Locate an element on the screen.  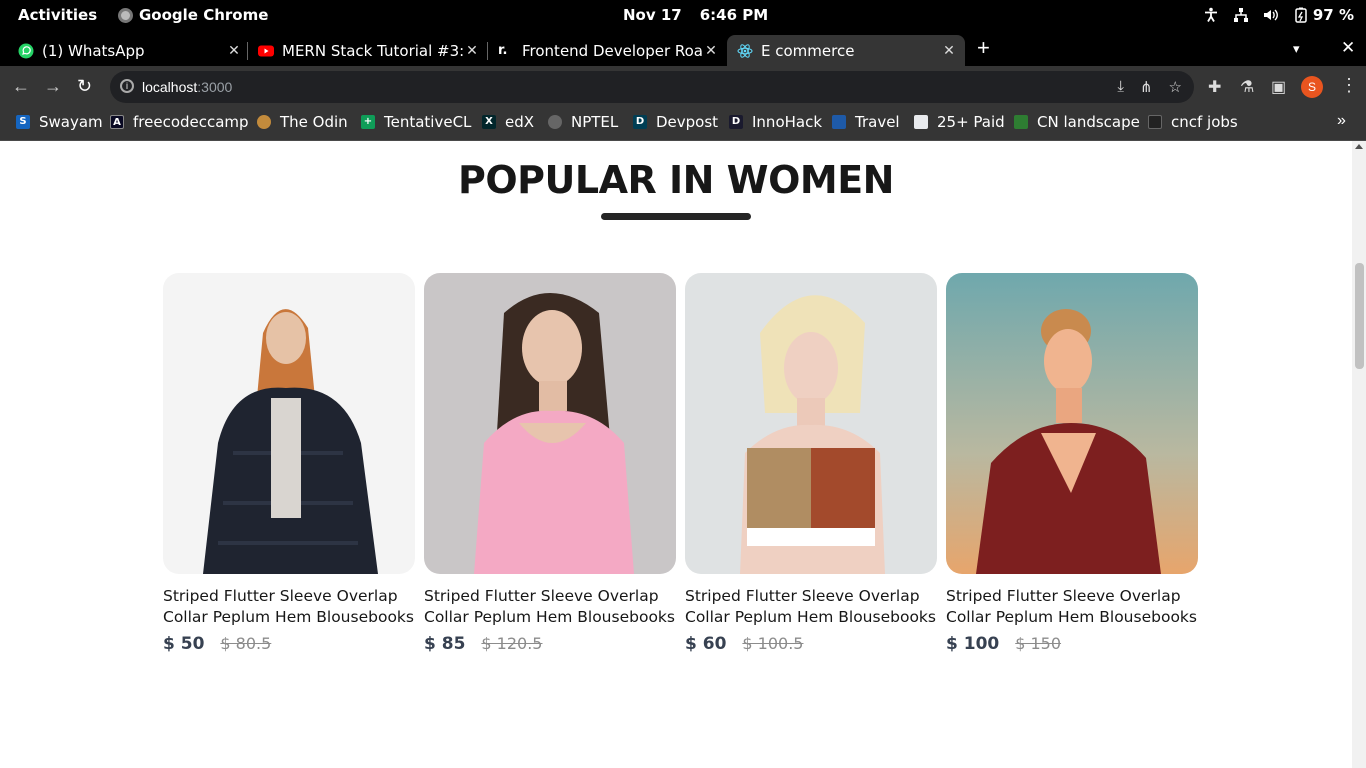
window-close-icon: ✕ is located at coordinates (1348, 48).